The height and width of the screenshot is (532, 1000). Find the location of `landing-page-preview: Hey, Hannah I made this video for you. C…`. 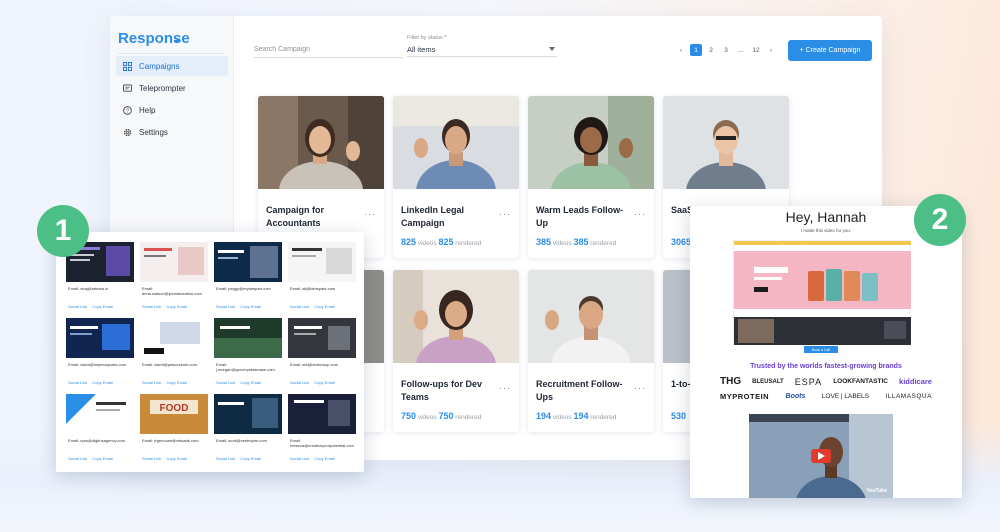

landing-page-preview: Hey, Hannah I made this video for you. C… is located at coordinates (826, 352).